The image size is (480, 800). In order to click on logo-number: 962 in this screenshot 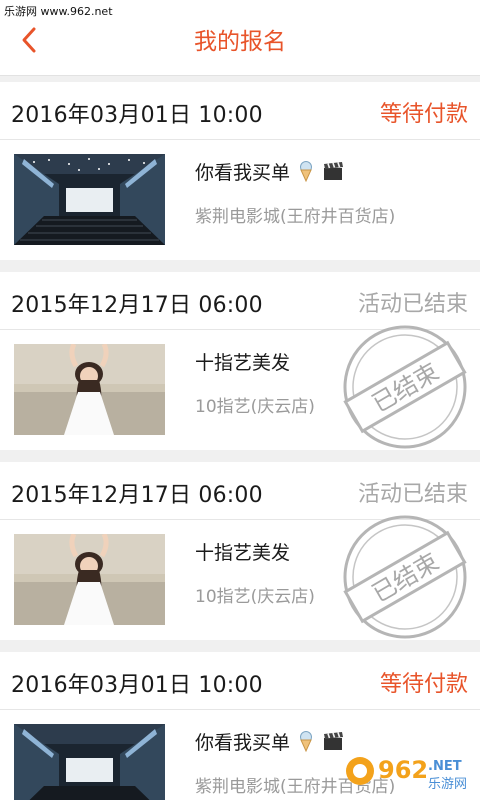, I will do `click(403, 770)`.